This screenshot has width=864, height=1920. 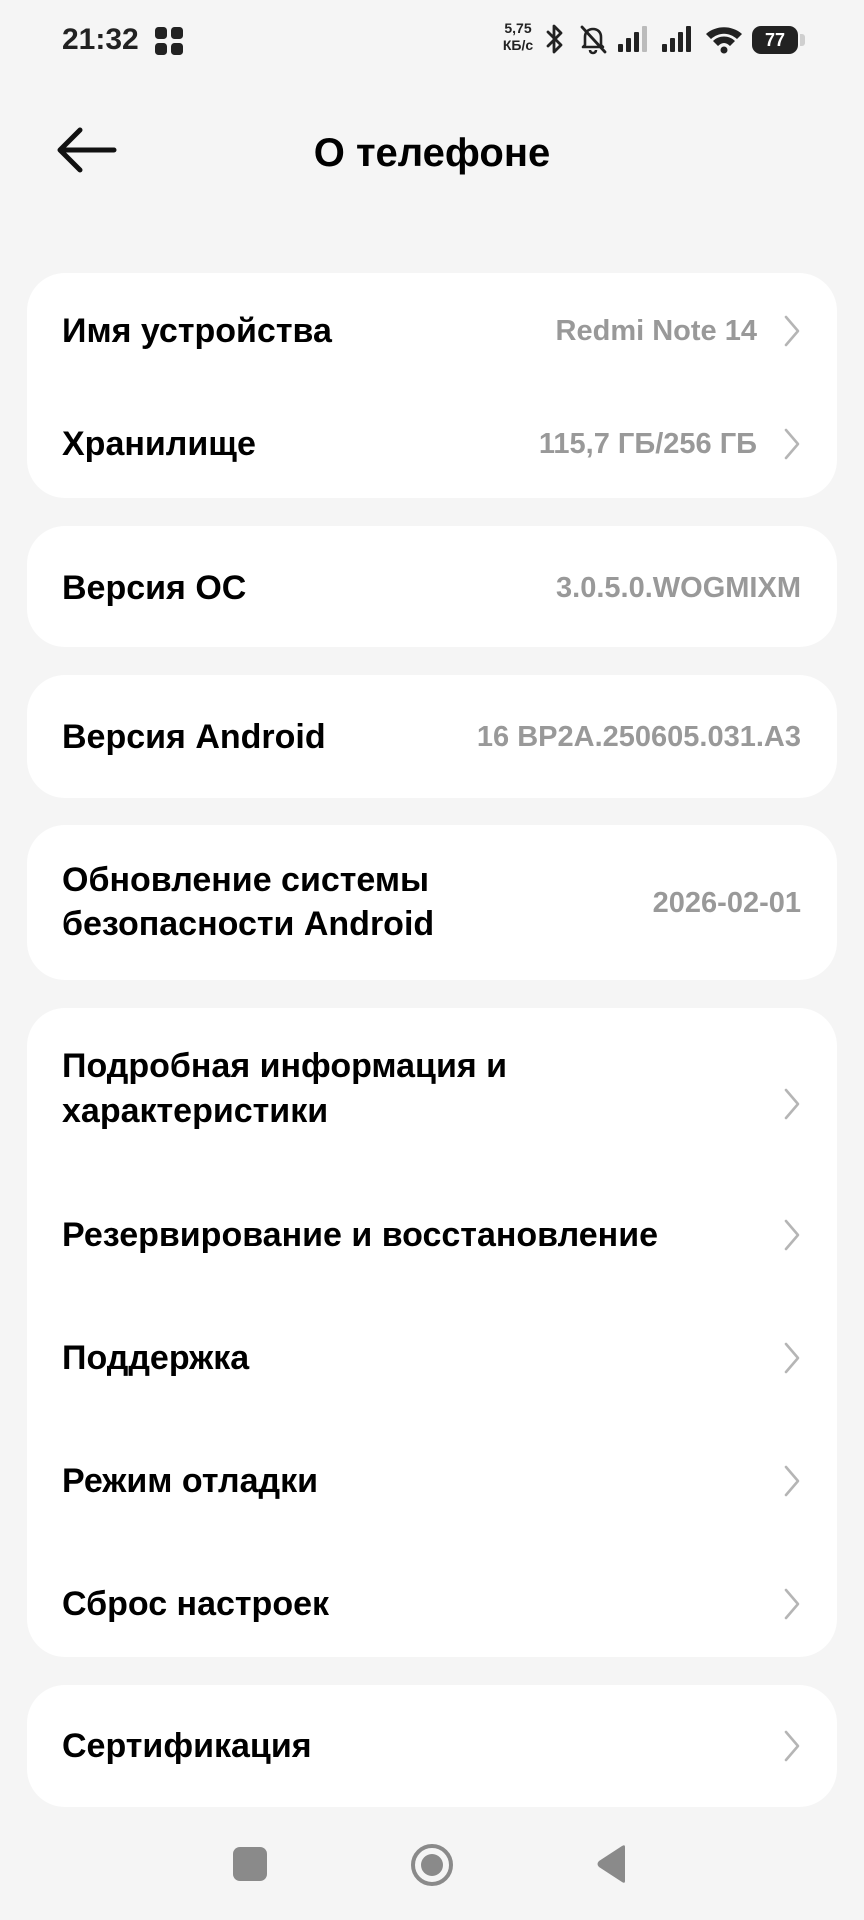 I want to click on system-back-button, so click(x=611, y=1864).